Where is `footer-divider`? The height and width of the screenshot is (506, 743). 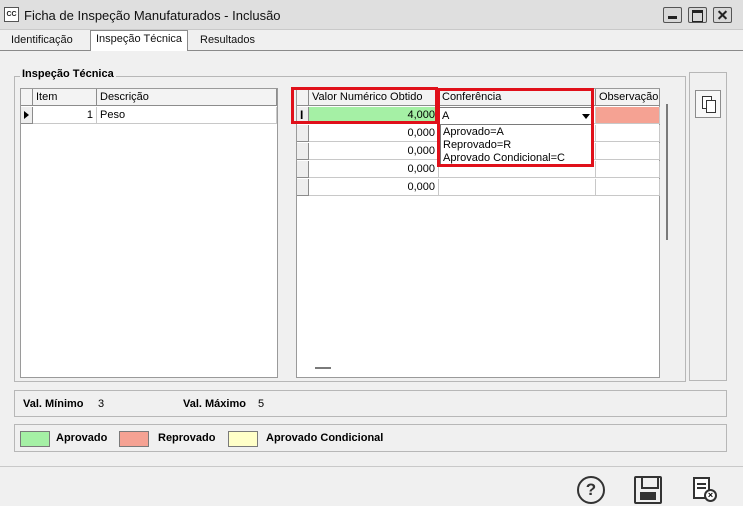 footer-divider is located at coordinates (371, 466).